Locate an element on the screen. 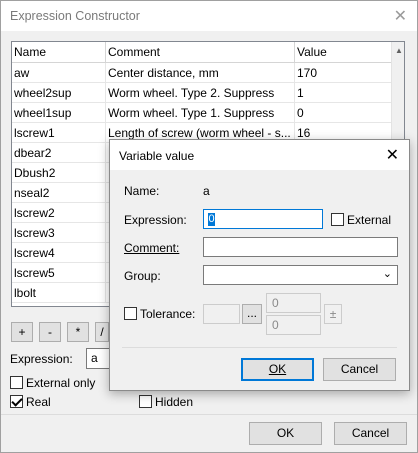 This screenshot has width=418, height=453. tolerance-lower-input: 0 is located at coordinates (293, 325).